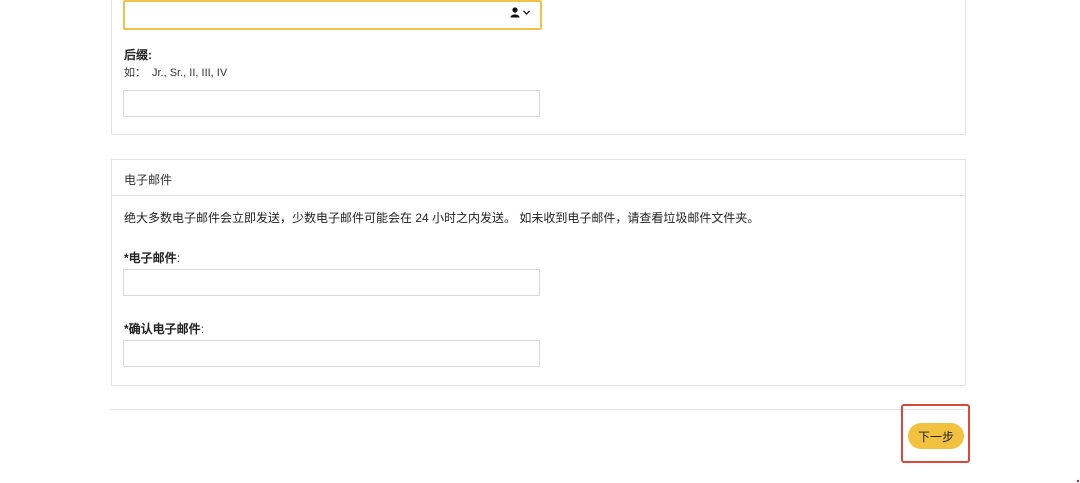 The height and width of the screenshot is (483, 1080). I want to click on confirm-label-text: 确认电子邮件, so click(164, 329).